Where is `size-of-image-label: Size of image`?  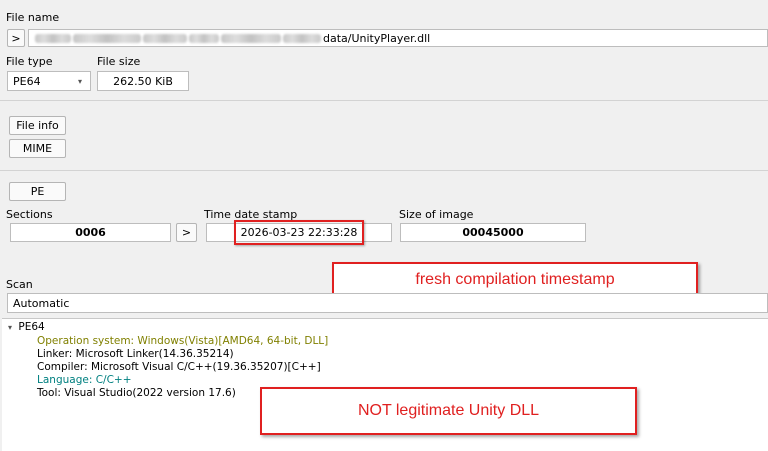
size-of-image-label: Size of image is located at coordinates (436, 214).